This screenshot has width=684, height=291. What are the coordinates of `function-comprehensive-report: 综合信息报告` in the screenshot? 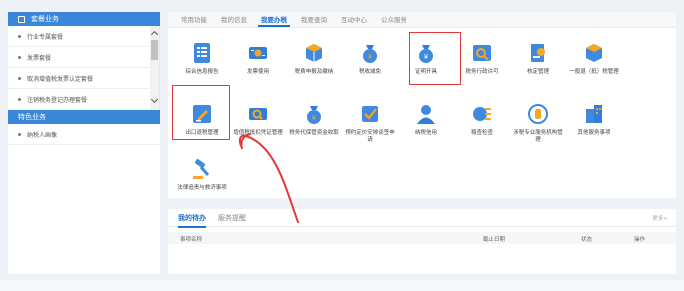 It's located at (202, 59).